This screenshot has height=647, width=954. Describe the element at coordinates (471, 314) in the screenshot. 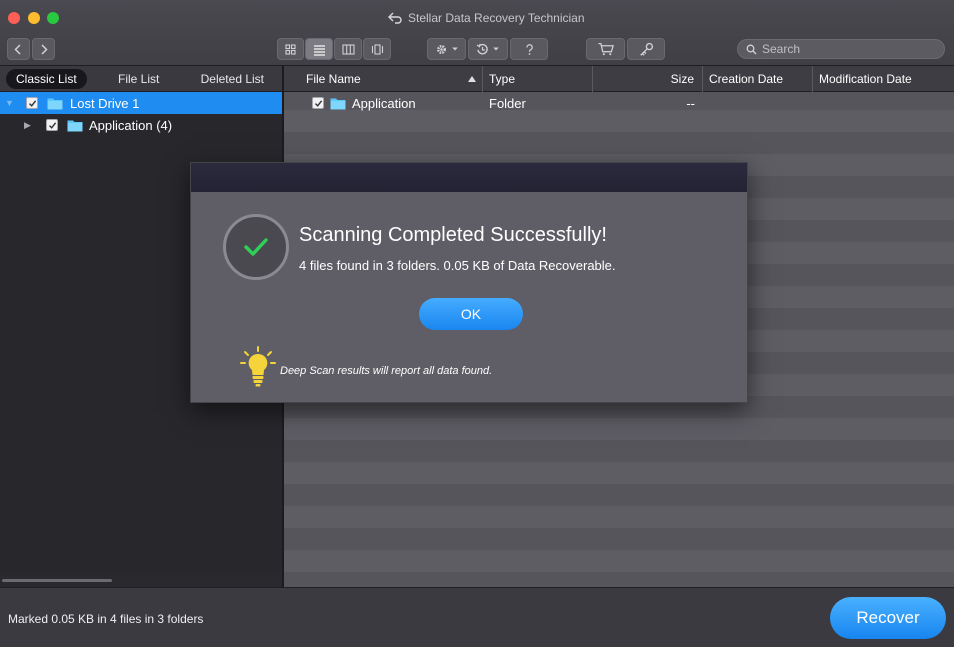

I see `ok-button: OK` at that location.